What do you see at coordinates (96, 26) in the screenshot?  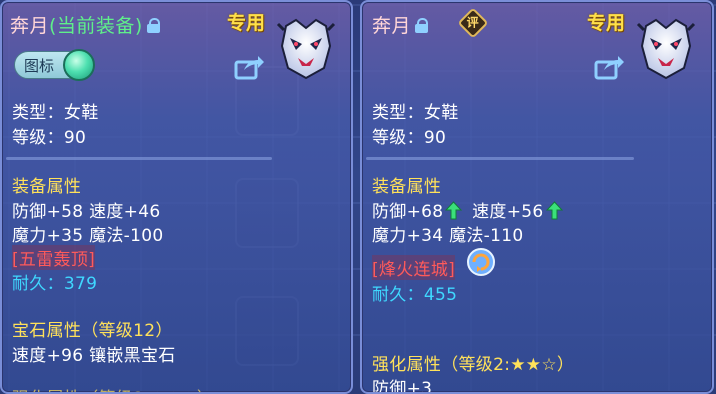 I see `equipped-status: (当前装备)` at bounding box center [96, 26].